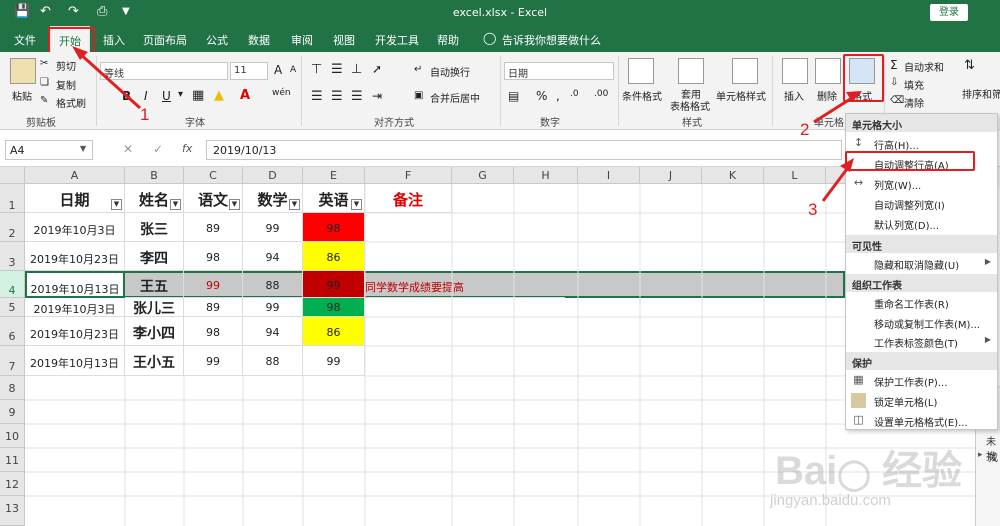  Describe the element at coordinates (830, 500) in the screenshot. I see `baidu-watermark-url: jingyan.baidu.com` at that location.